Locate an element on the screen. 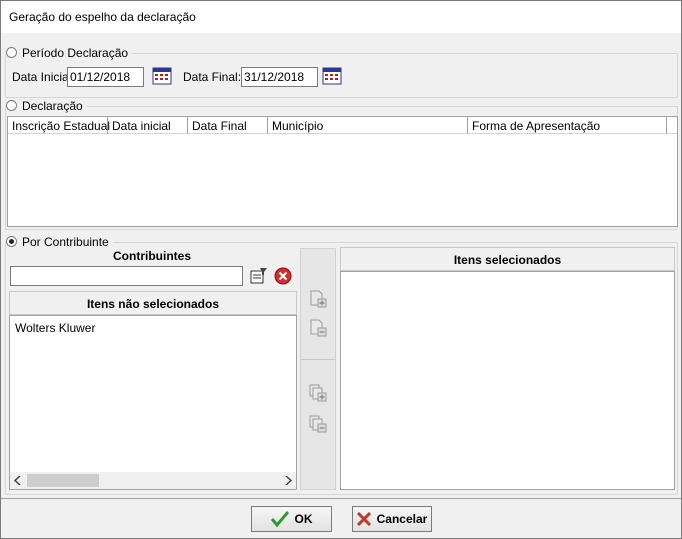  filter-edit-icon is located at coordinates (259, 276).